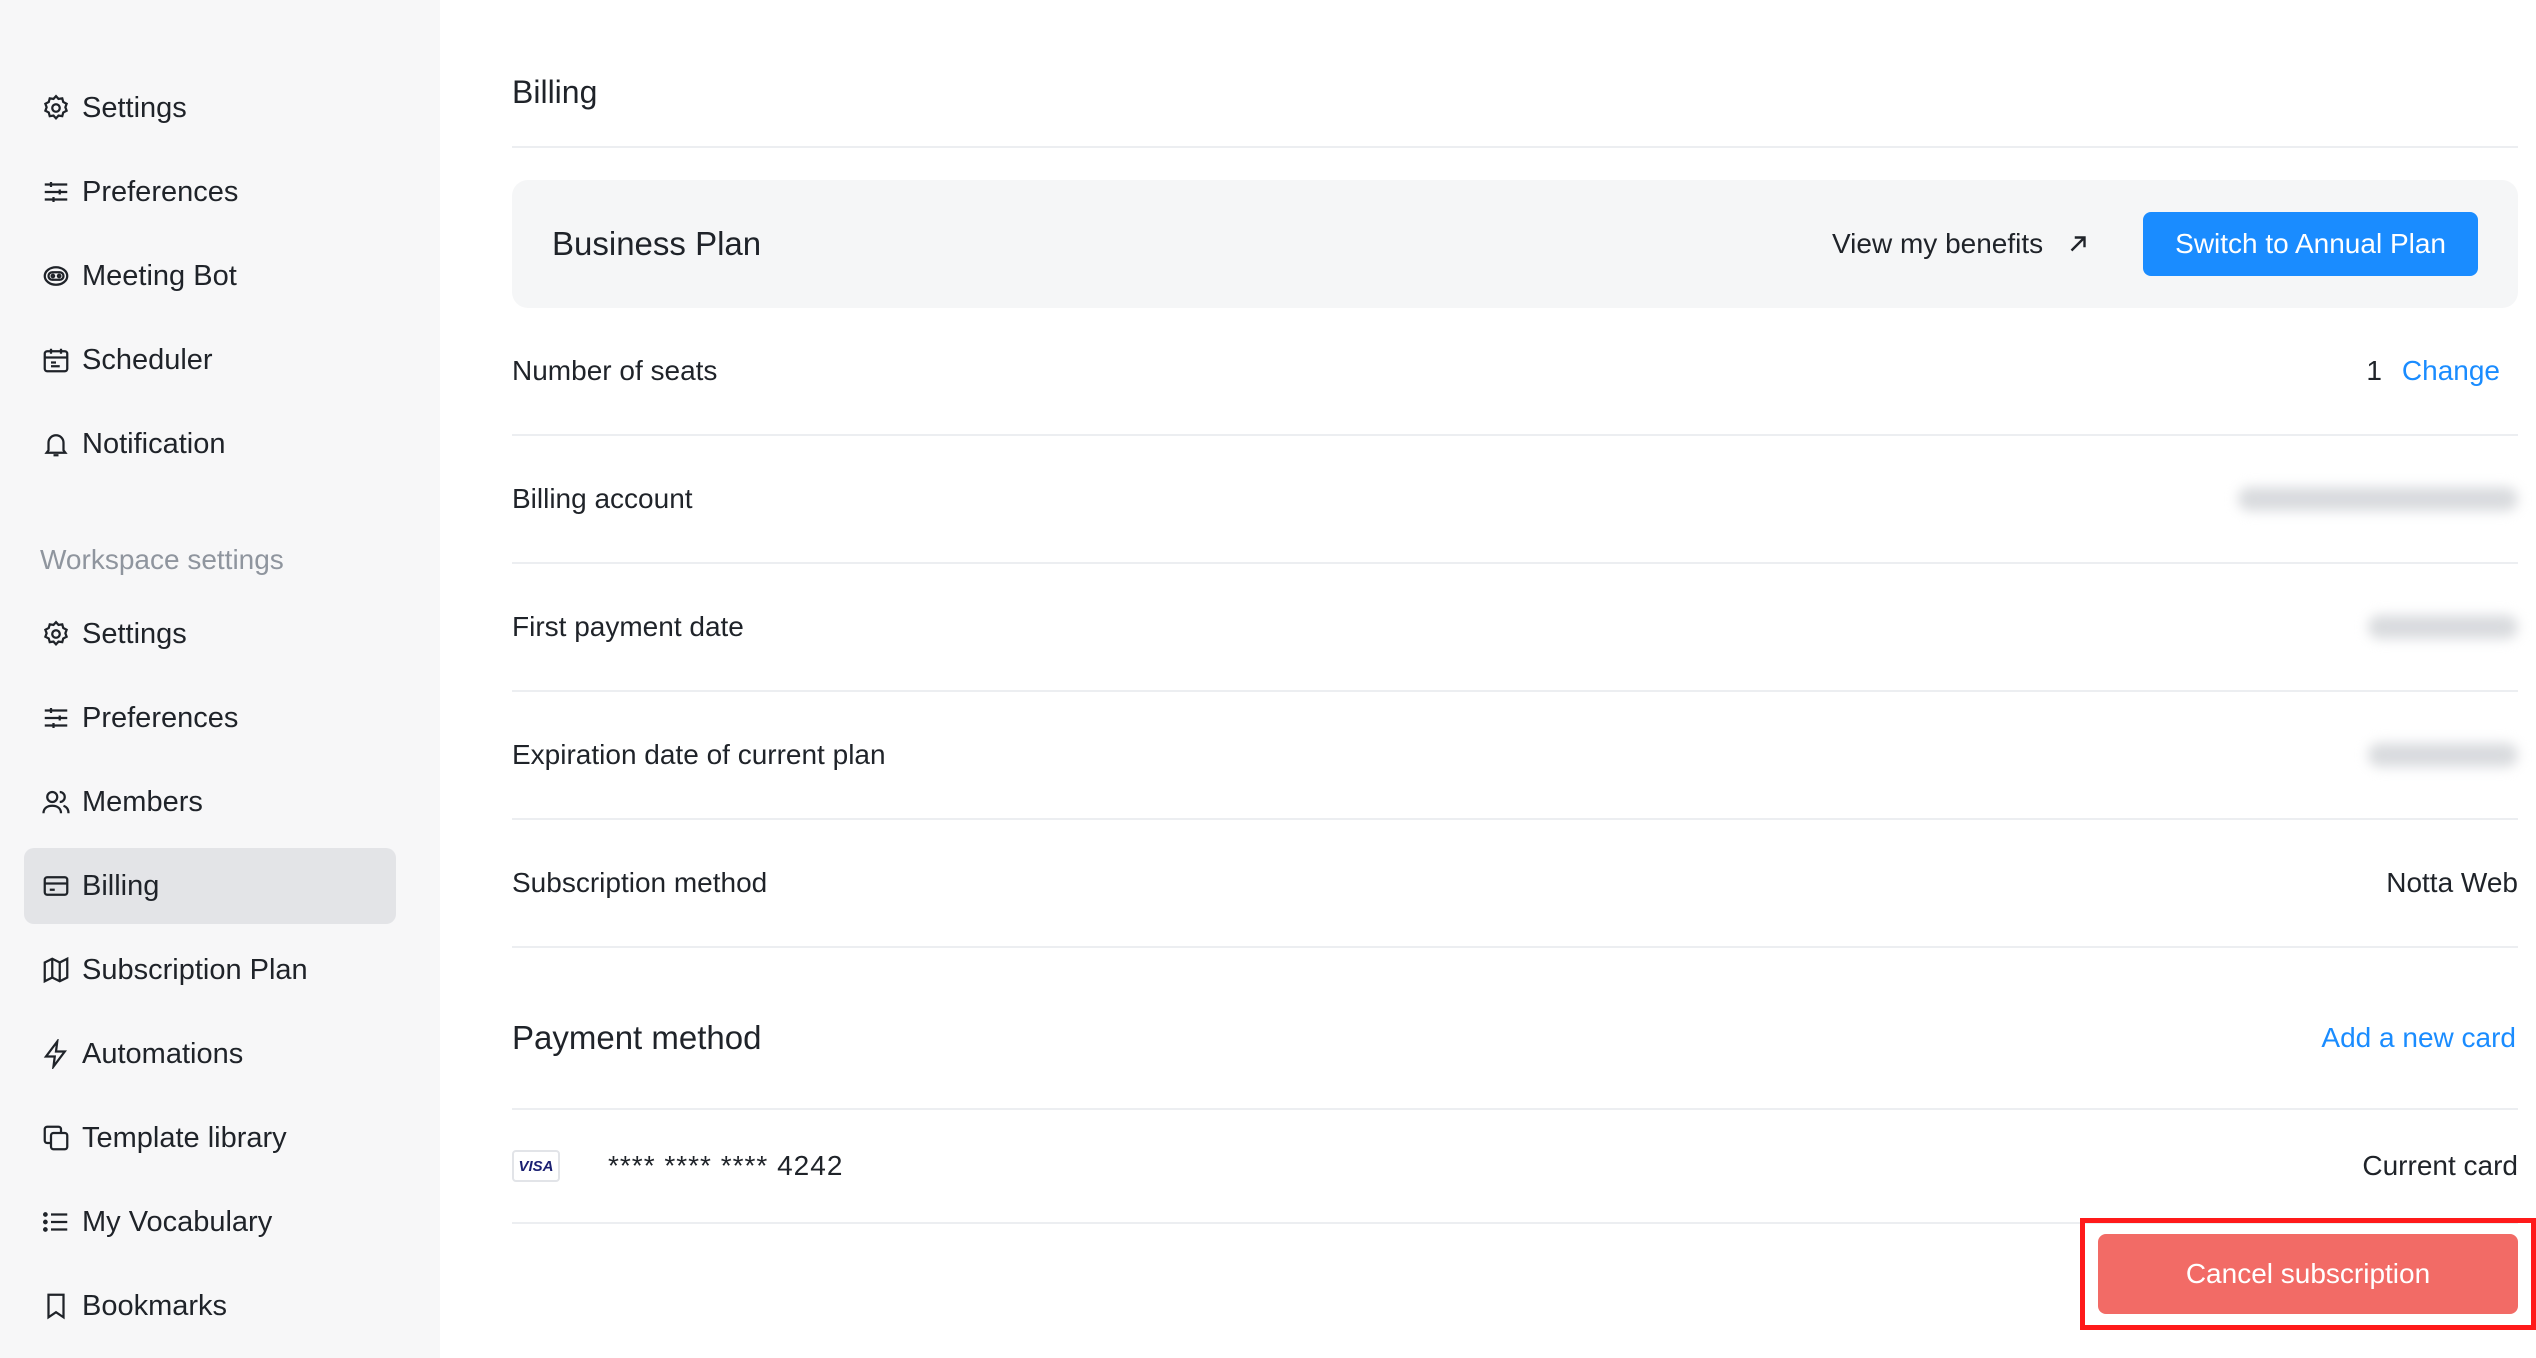 This screenshot has height=1358, width=2536. I want to click on sidebar-item-bookmarks: Bookmarks, so click(210, 1306).